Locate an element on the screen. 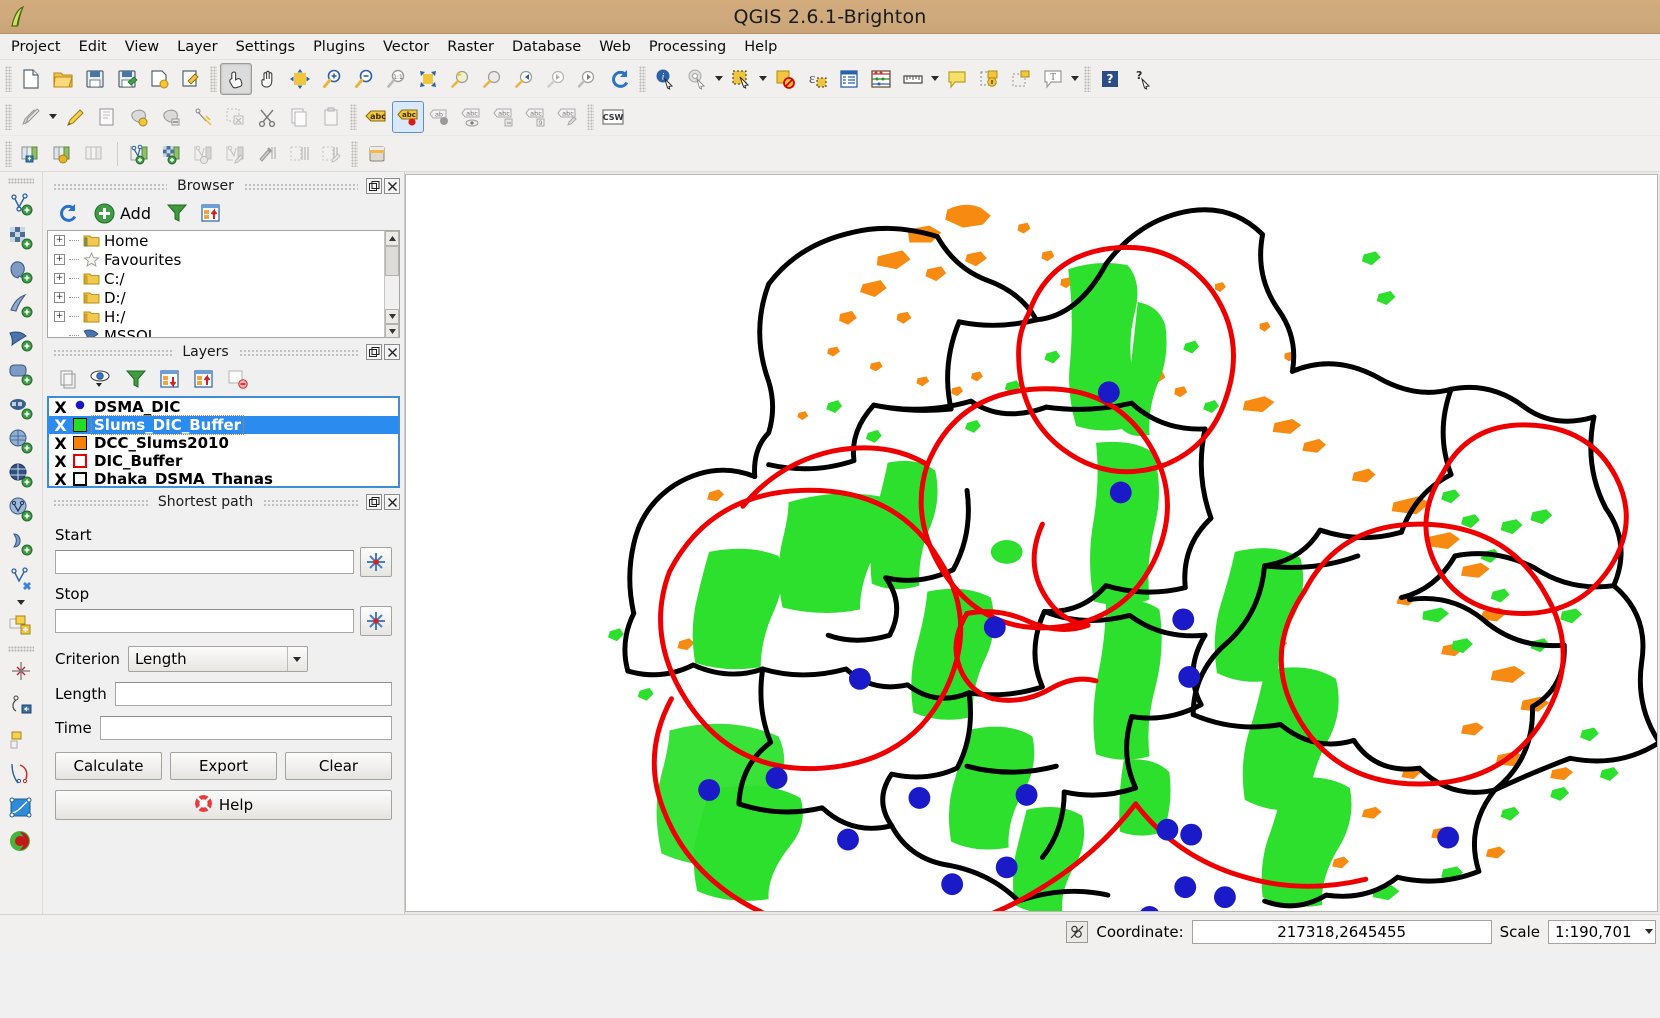  browser-item-favourites: + Favourites is located at coordinates (223, 259).